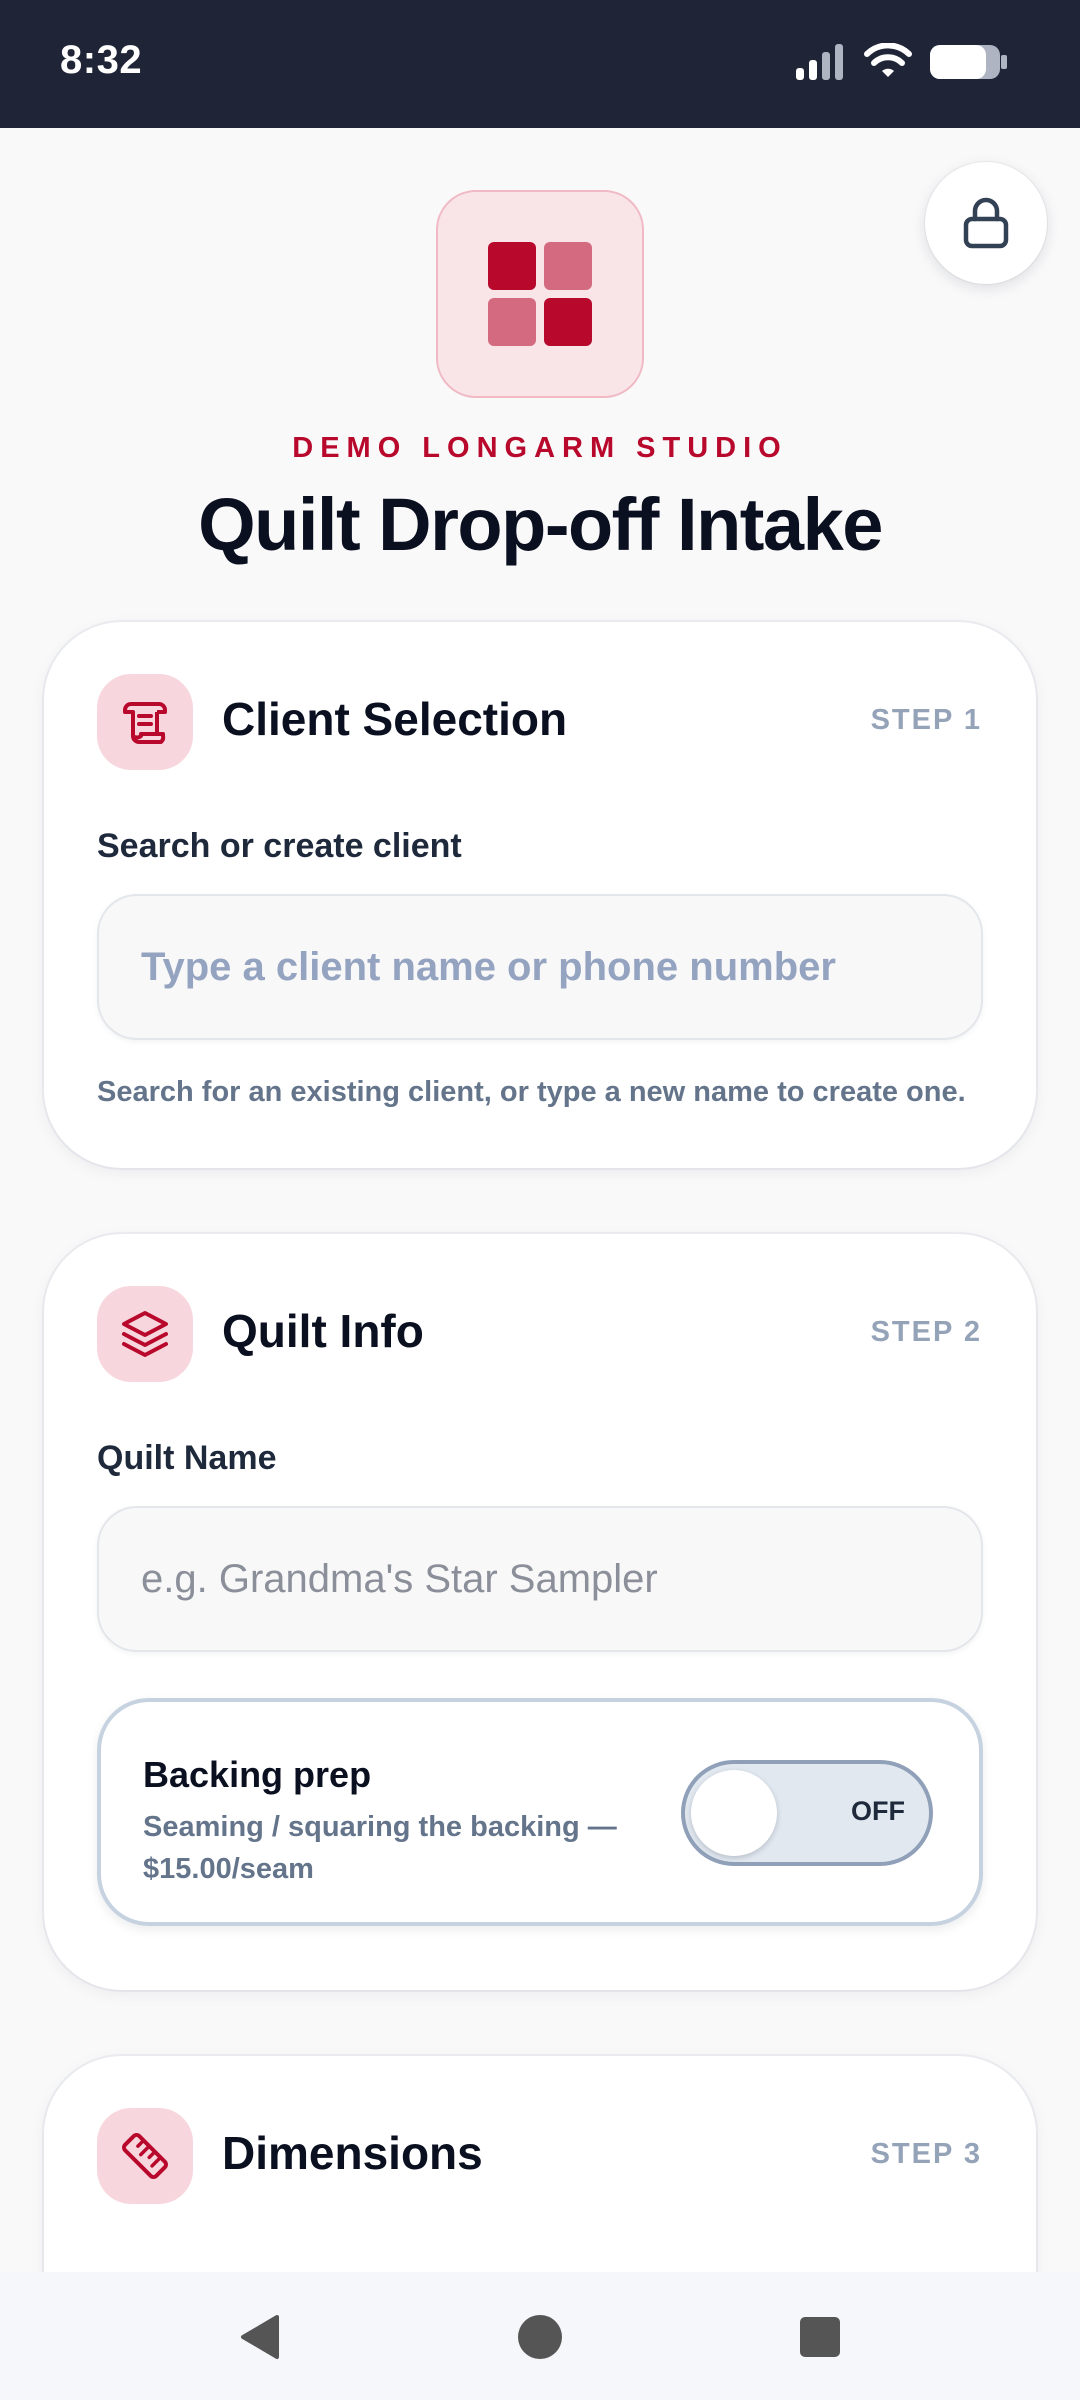 The image size is (1080, 2400). Describe the element at coordinates (395, 719) in the screenshot. I see `card-title: Client Selection` at that location.